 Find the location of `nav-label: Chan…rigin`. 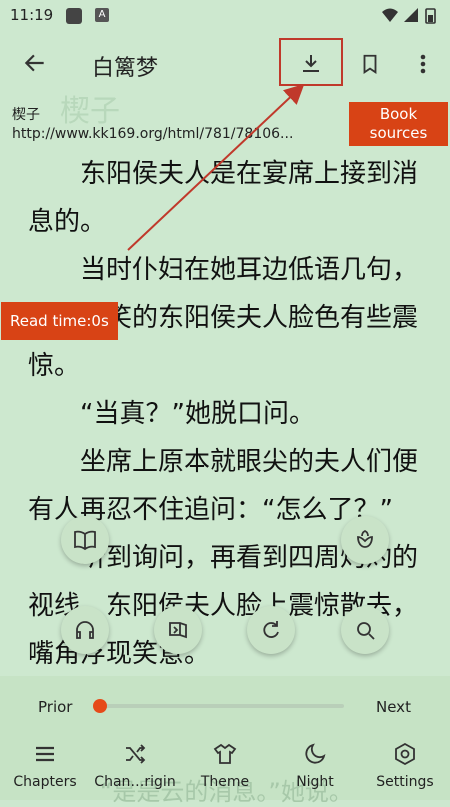

nav-label: Chan…rigin is located at coordinates (135, 782).